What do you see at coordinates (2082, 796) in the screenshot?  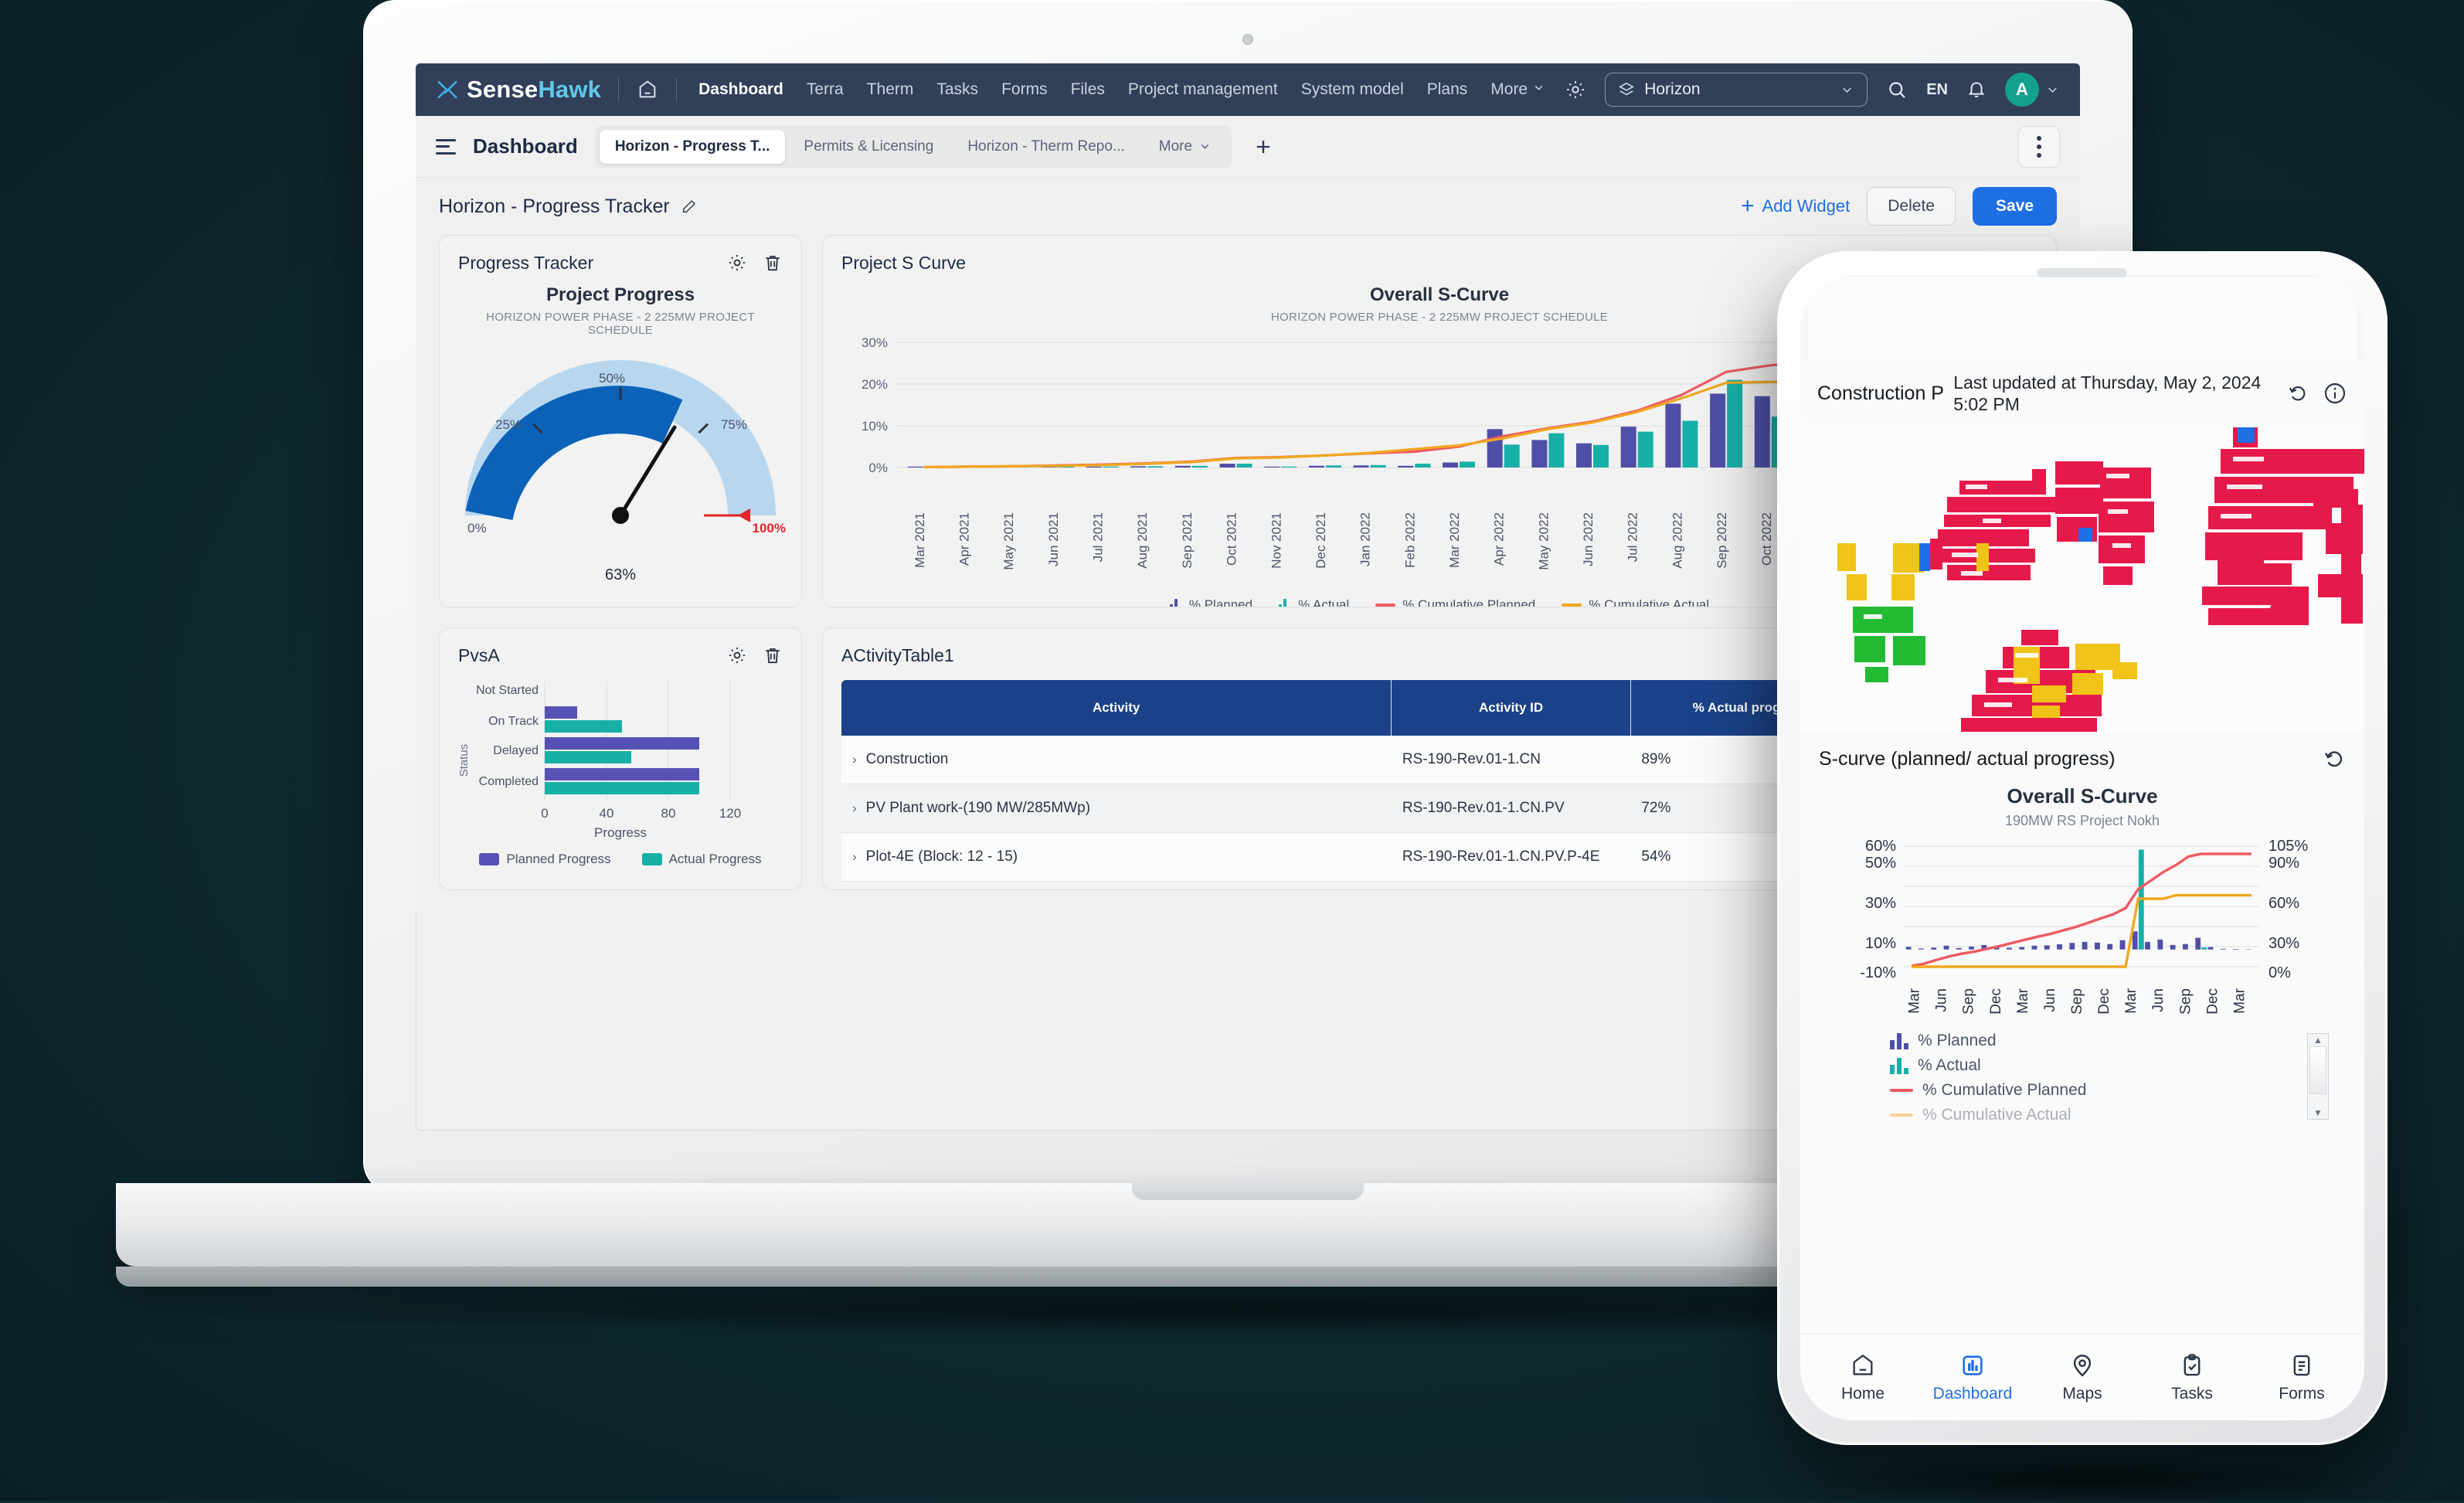 I see `phone-chart-title: Overall S-Curve` at bounding box center [2082, 796].